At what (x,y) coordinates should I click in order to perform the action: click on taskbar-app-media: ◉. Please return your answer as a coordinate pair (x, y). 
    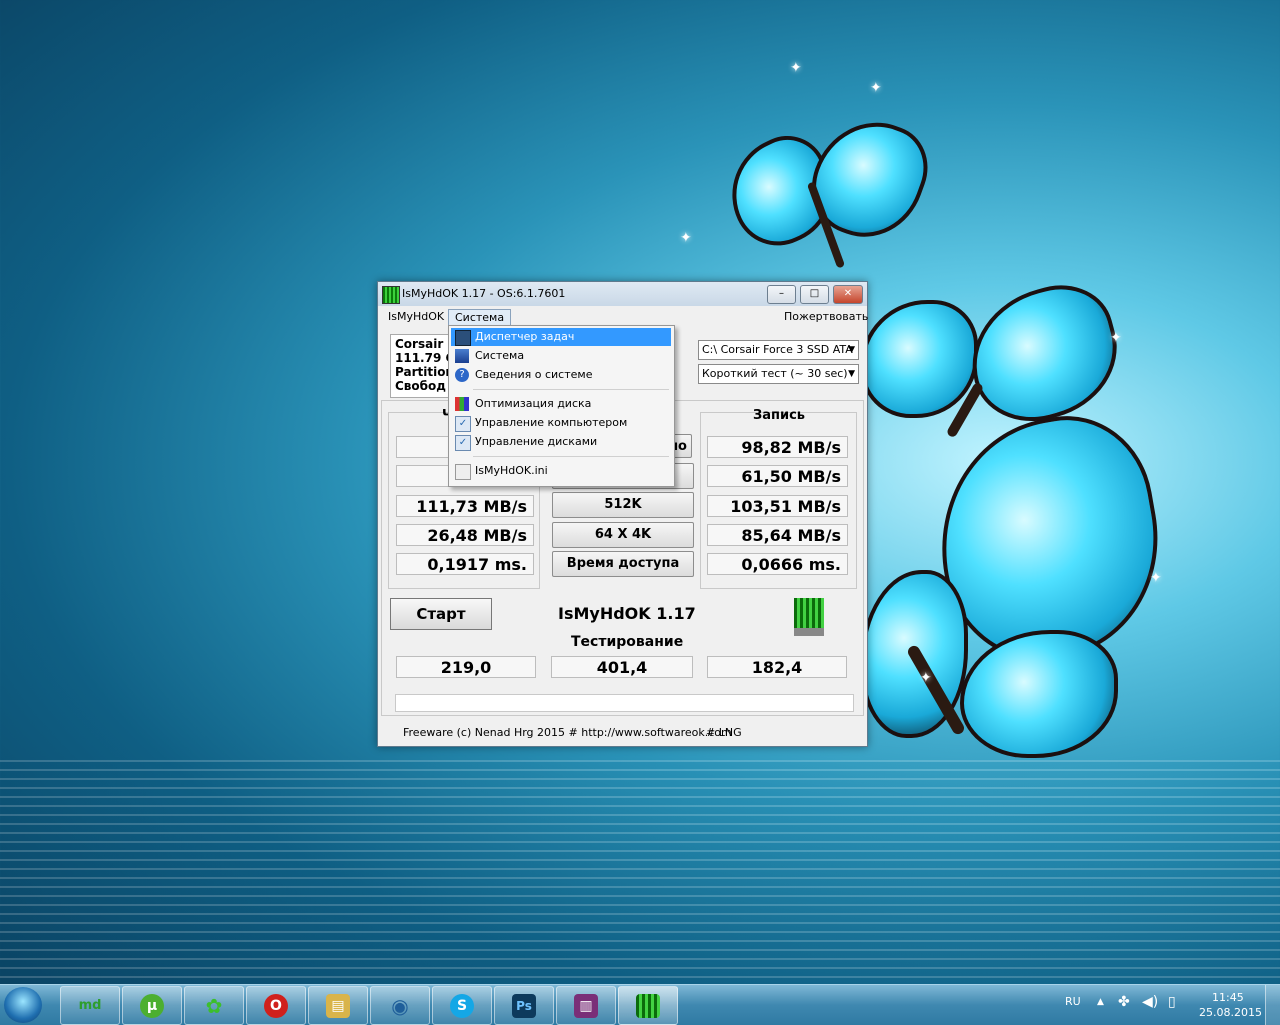
    Looking at the image, I should click on (400, 1005).